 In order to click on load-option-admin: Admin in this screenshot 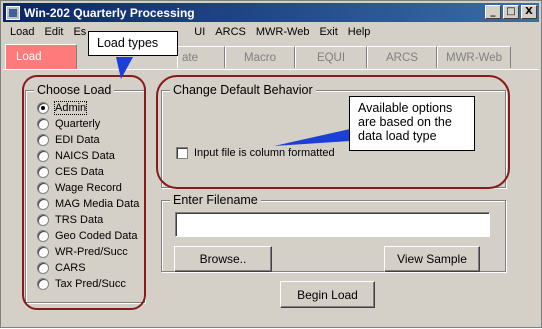, I will do `click(62, 108)`.